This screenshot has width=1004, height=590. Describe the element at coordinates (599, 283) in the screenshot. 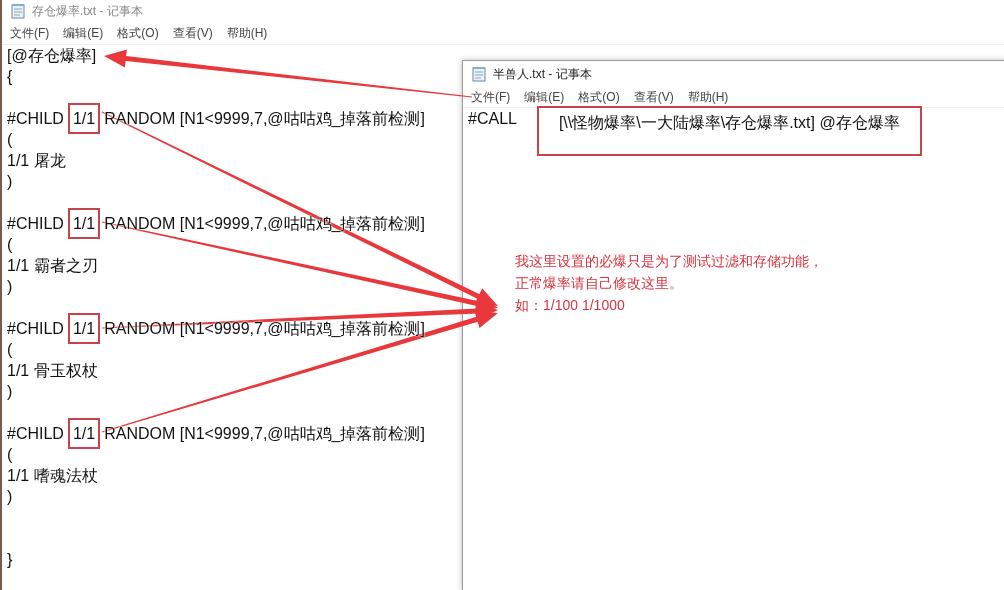

I see `annotation-text: 正常爆率请自己修改这里。` at that location.